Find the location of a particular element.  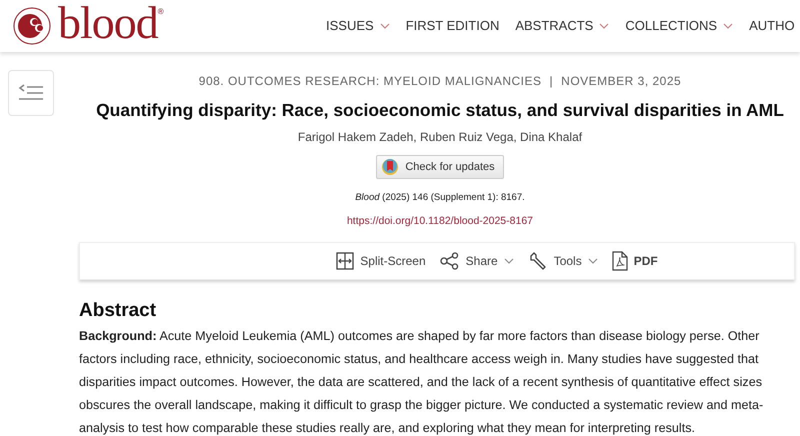

outline-icon is located at coordinates (31, 93).